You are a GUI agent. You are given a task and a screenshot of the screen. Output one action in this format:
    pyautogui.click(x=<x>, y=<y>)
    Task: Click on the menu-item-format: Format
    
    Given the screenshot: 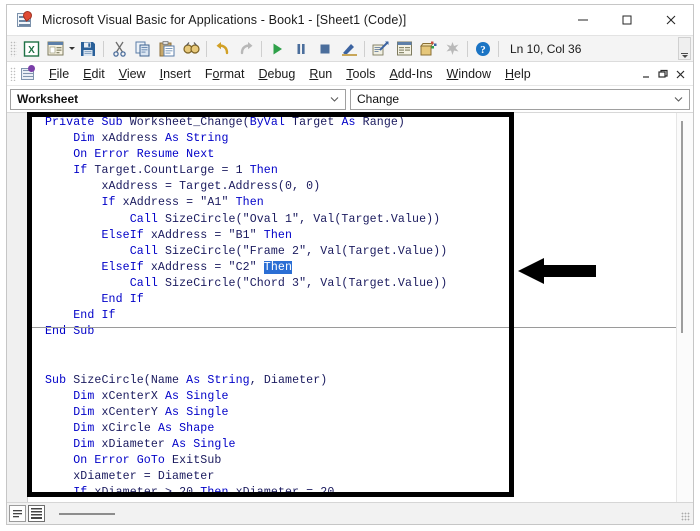 What is the action you would take?
    pyautogui.click(x=225, y=74)
    